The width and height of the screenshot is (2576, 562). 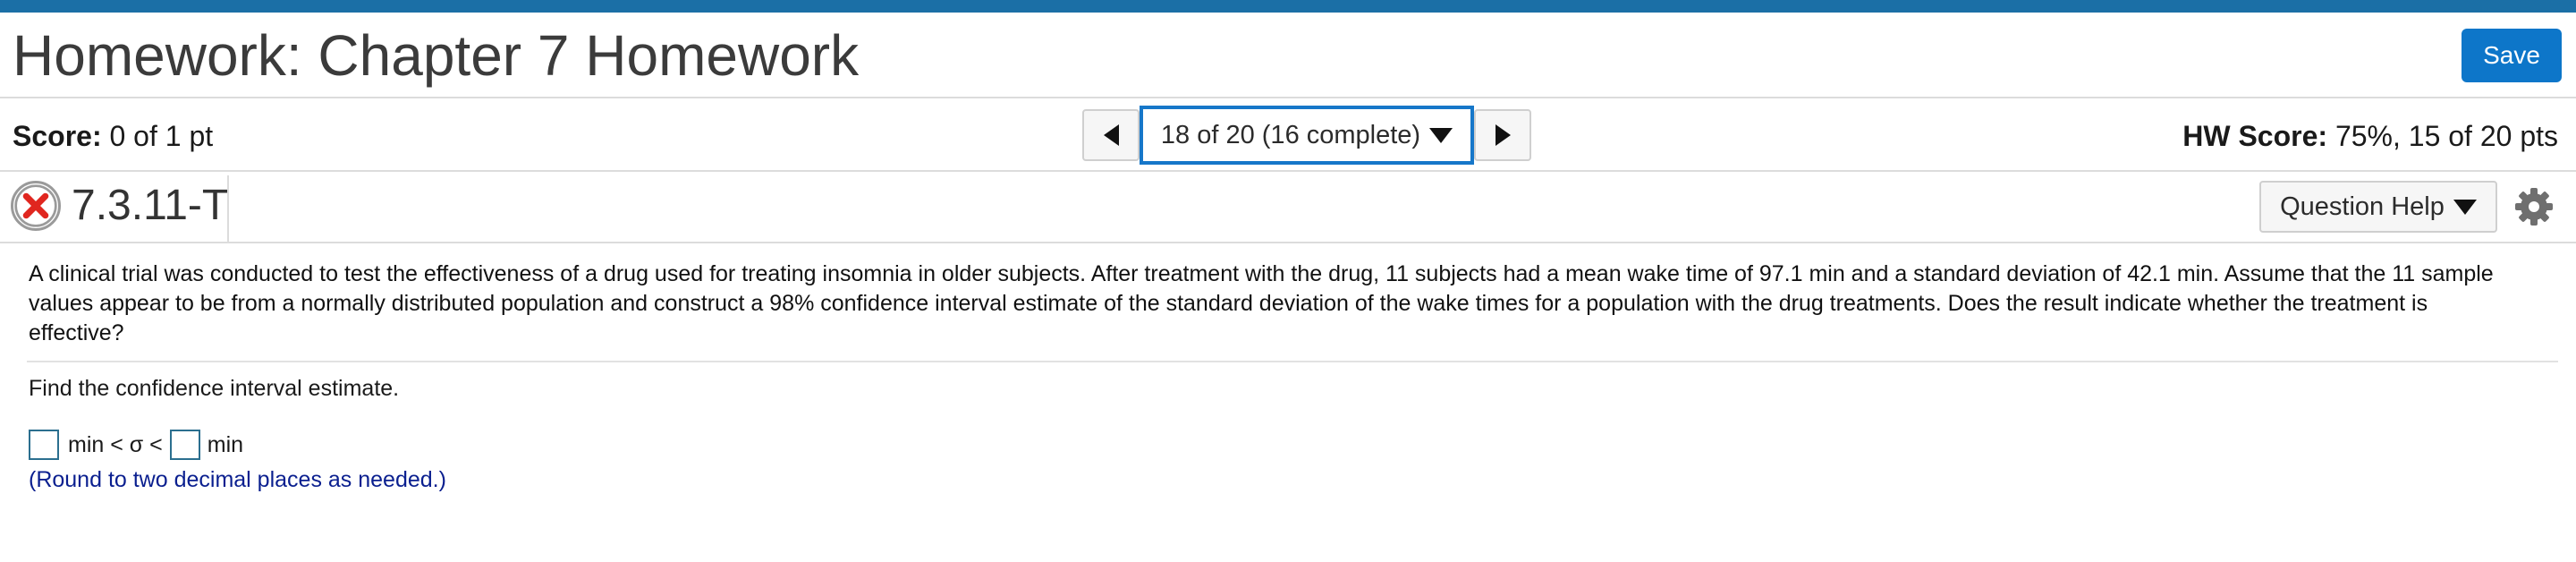 I want to click on triangle-left-icon, so click(x=1111, y=135).